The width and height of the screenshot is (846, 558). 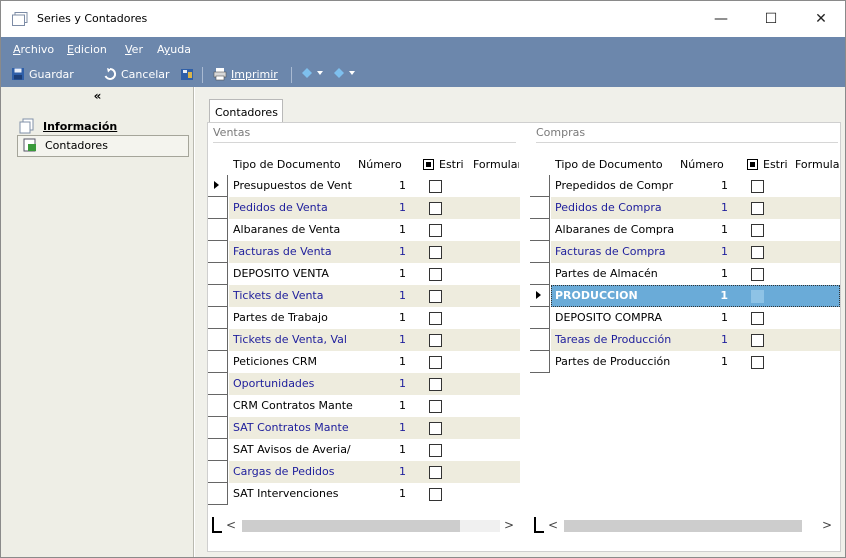 I want to click on tab-contadores: Contadores, so click(x=246, y=111).